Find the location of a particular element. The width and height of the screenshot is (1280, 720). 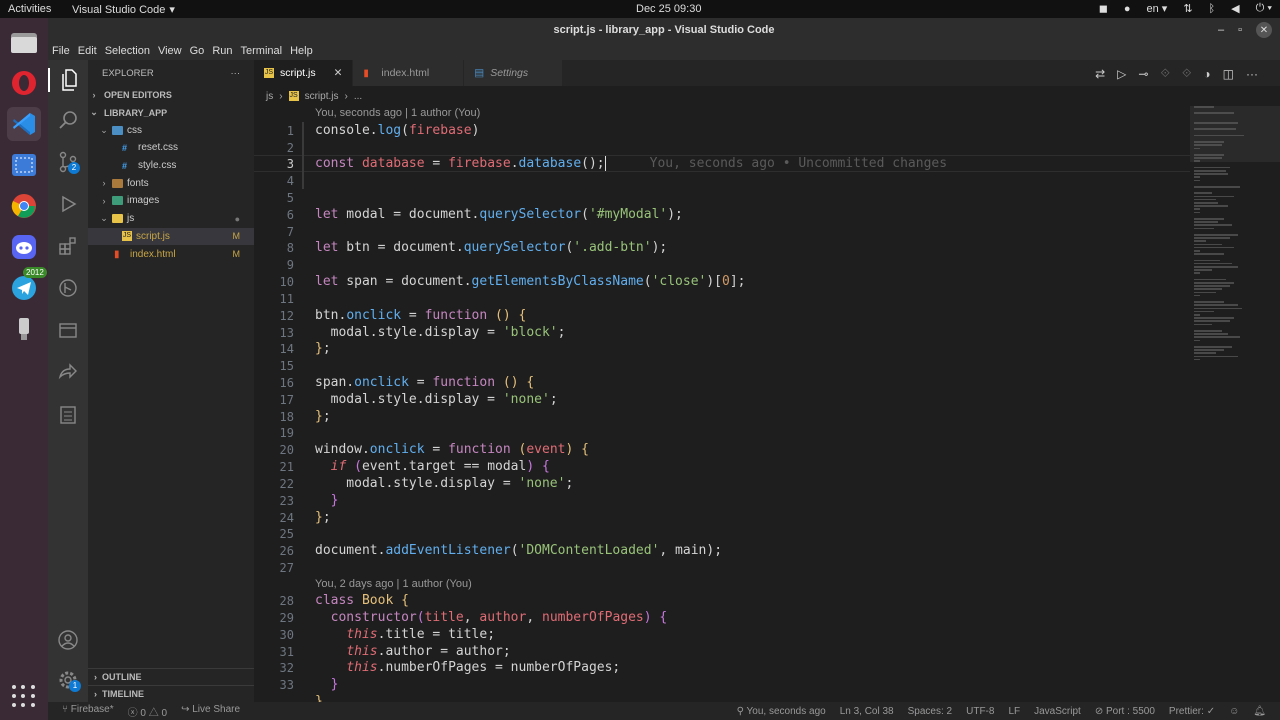

search-icon is located at coordinates (68, 120).